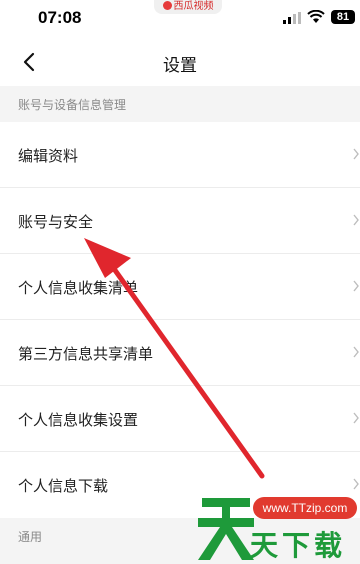 The width and height of the screenshot is (360, 564). I want to click on section-header-account: 账号与设备信息管理, so click(180, 104).